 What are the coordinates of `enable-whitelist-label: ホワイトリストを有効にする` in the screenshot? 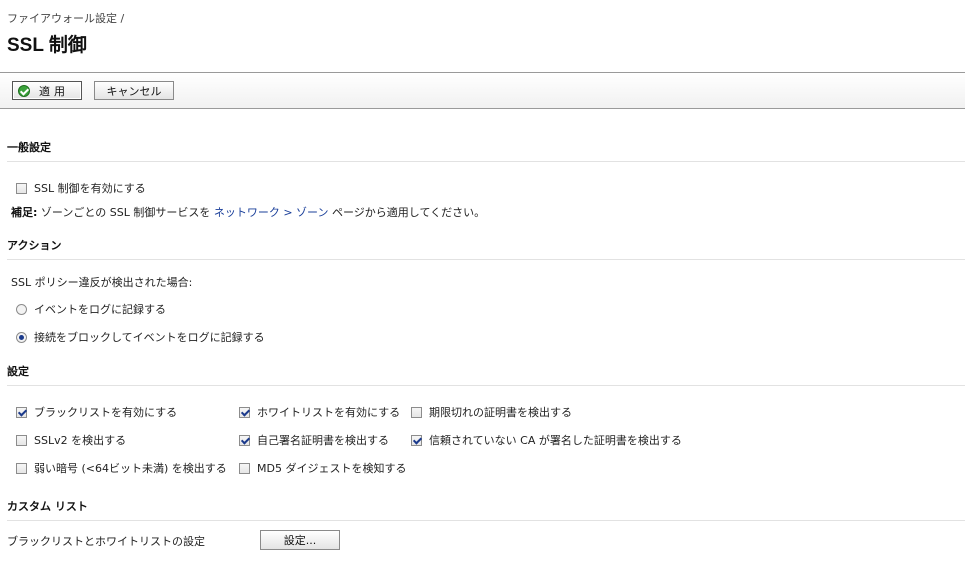 It's located at (329, 412).